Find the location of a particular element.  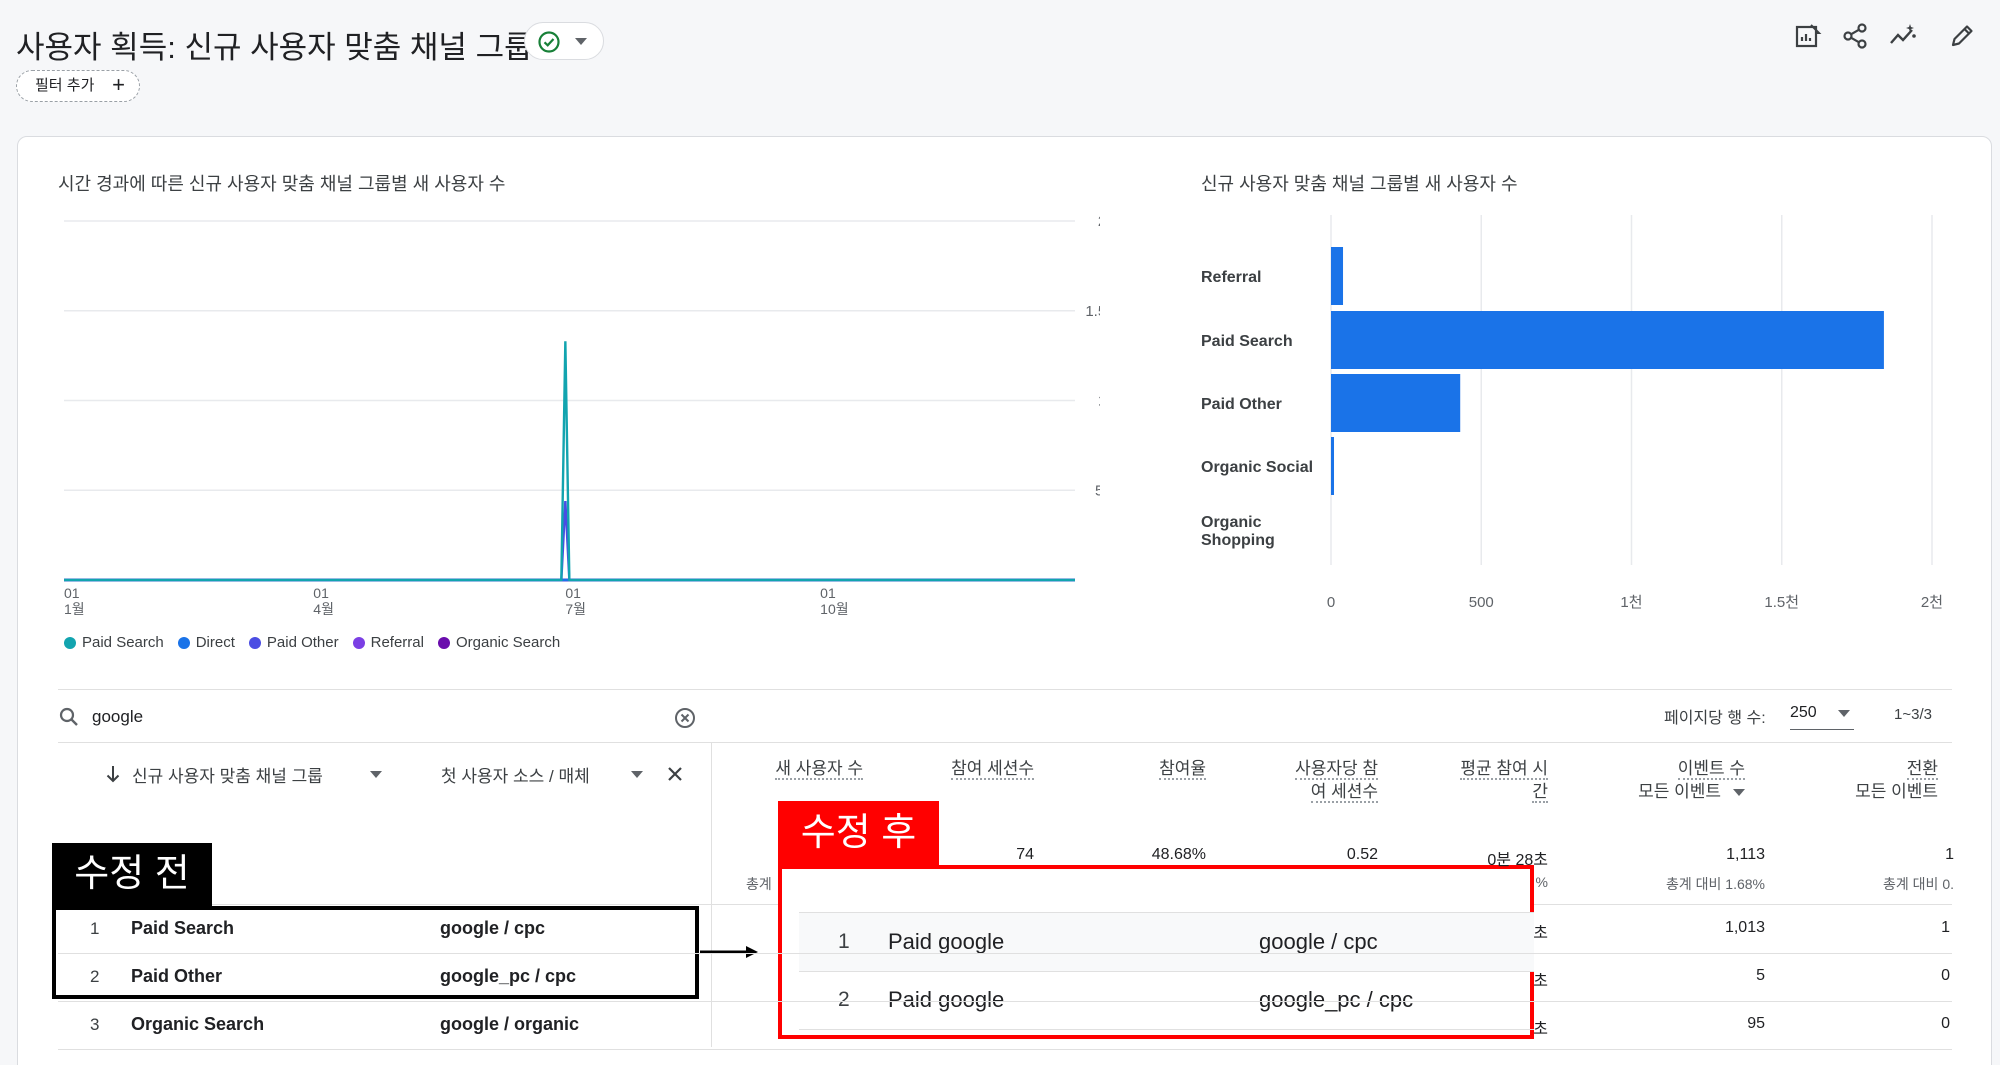

x-tick-month: 4월 is located at coordinates (323, 609).